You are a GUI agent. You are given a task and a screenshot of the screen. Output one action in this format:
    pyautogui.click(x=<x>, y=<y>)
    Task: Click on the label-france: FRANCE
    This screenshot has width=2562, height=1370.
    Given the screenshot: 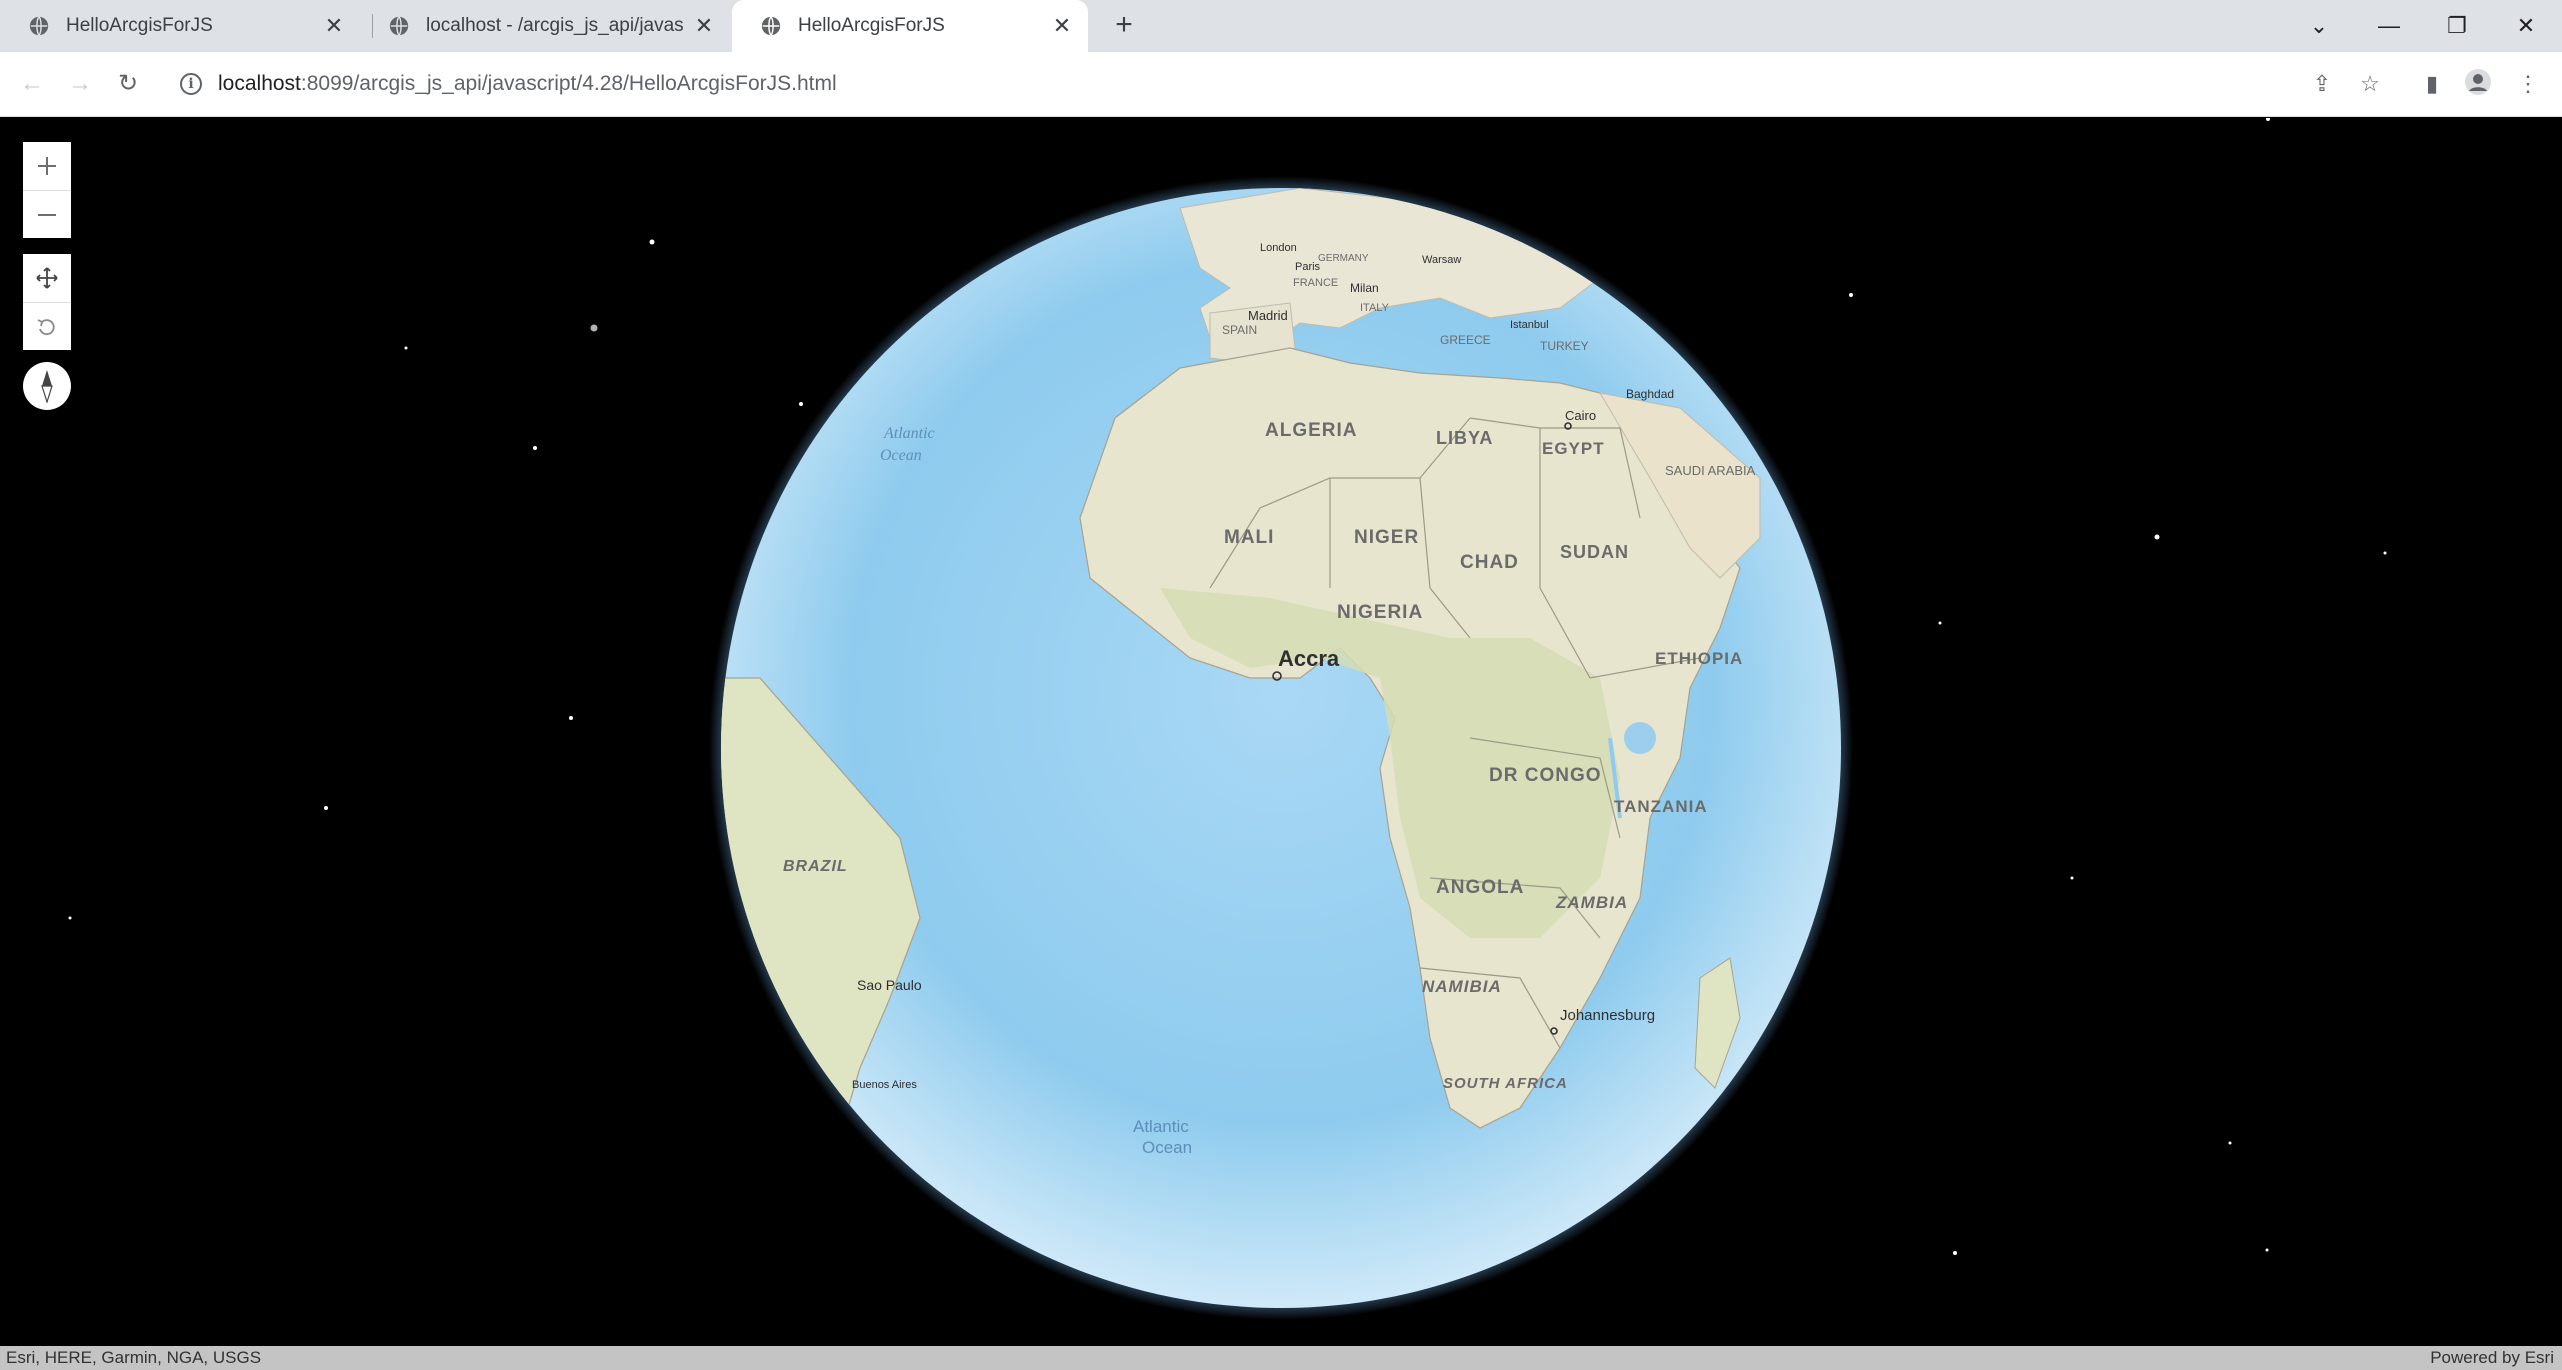 What is the action you would take?
    pyautogui.click(x=1315, y=283)
    